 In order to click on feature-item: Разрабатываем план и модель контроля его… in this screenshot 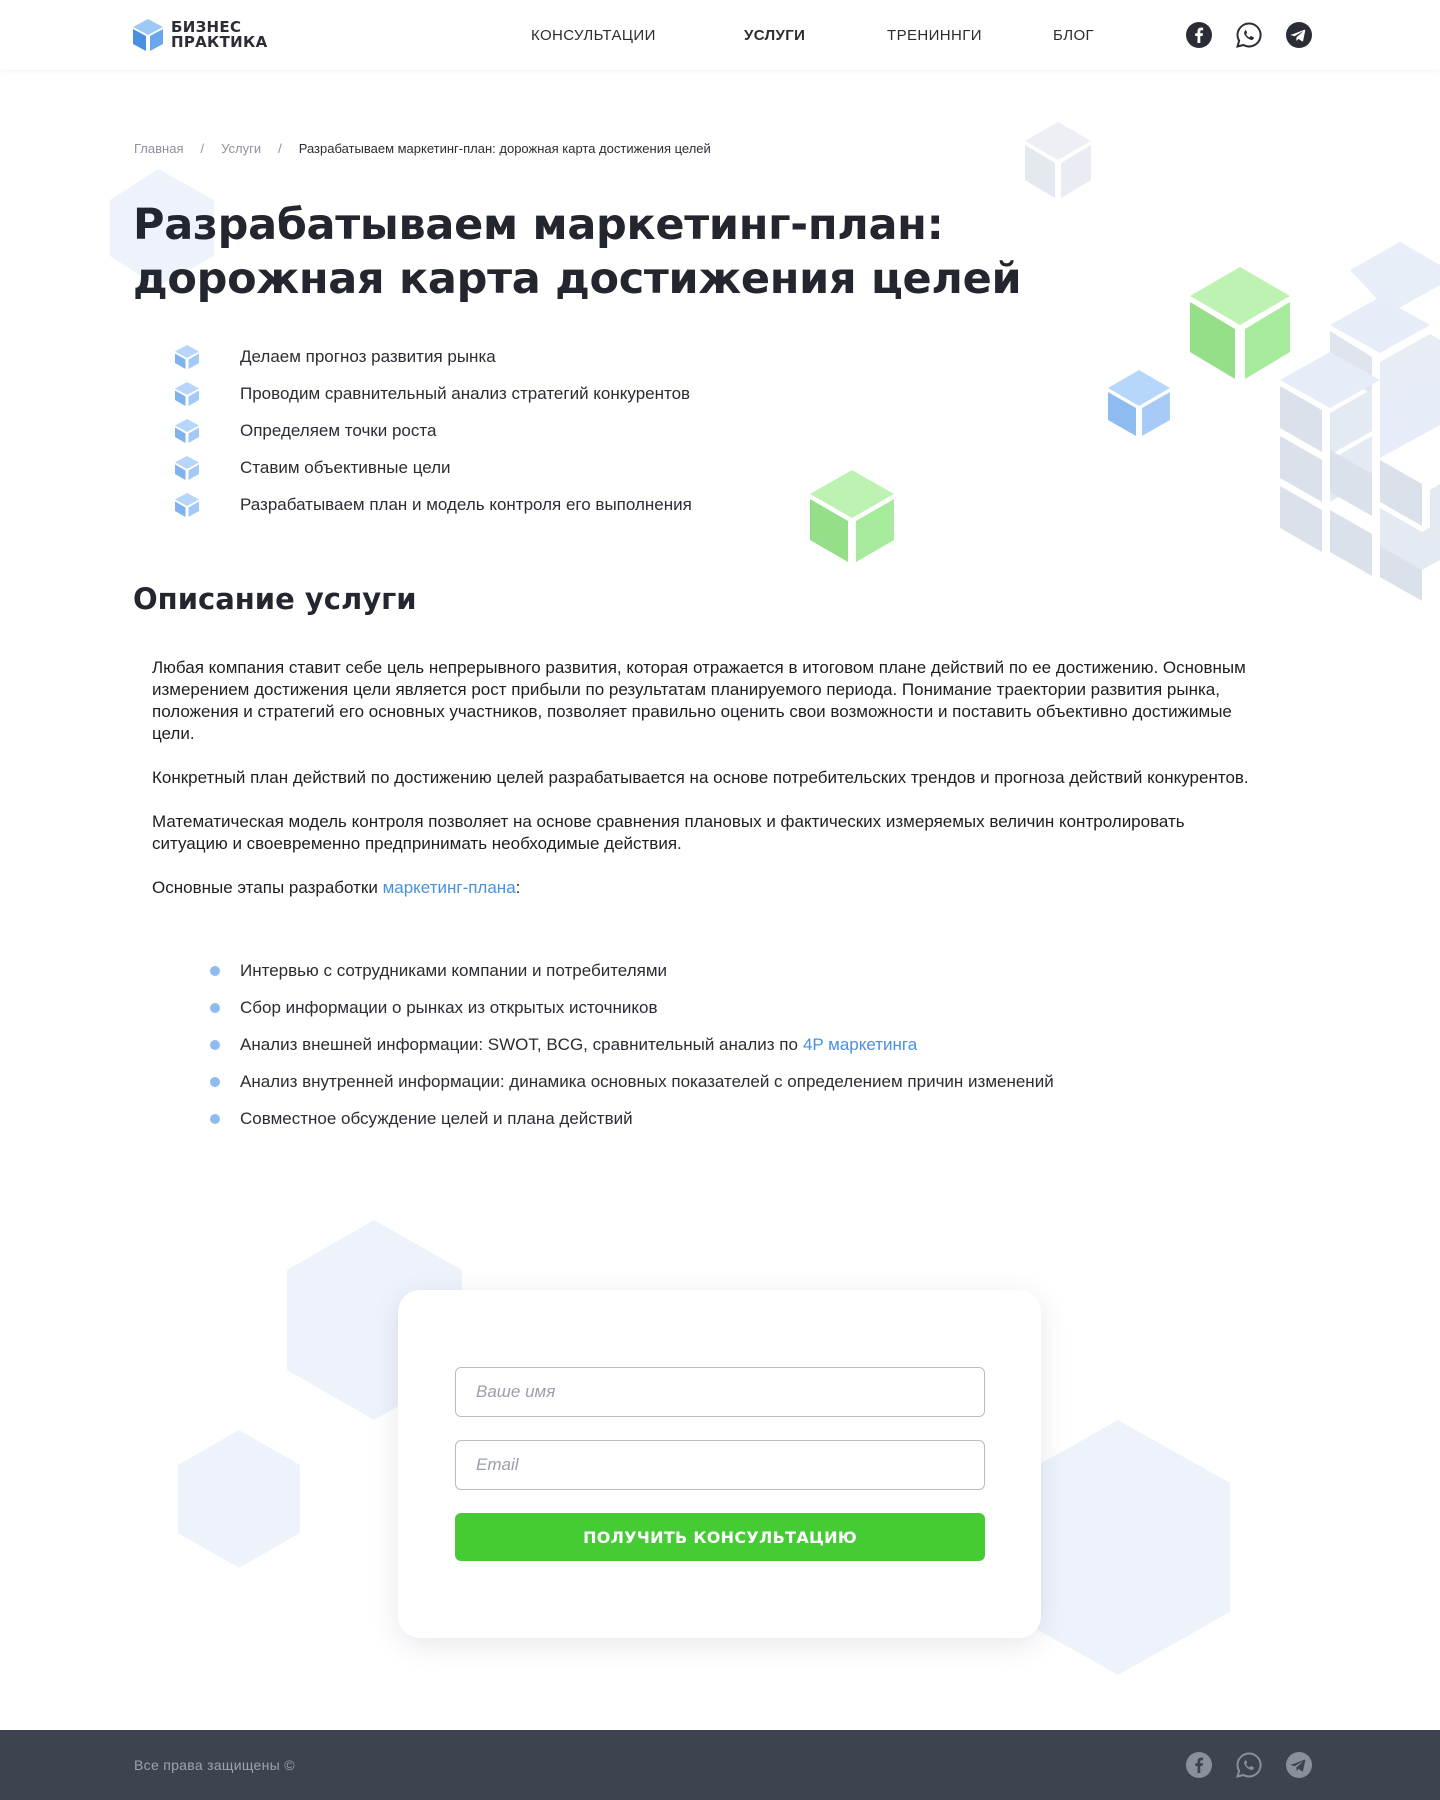, I will do `click(433, 504)`.